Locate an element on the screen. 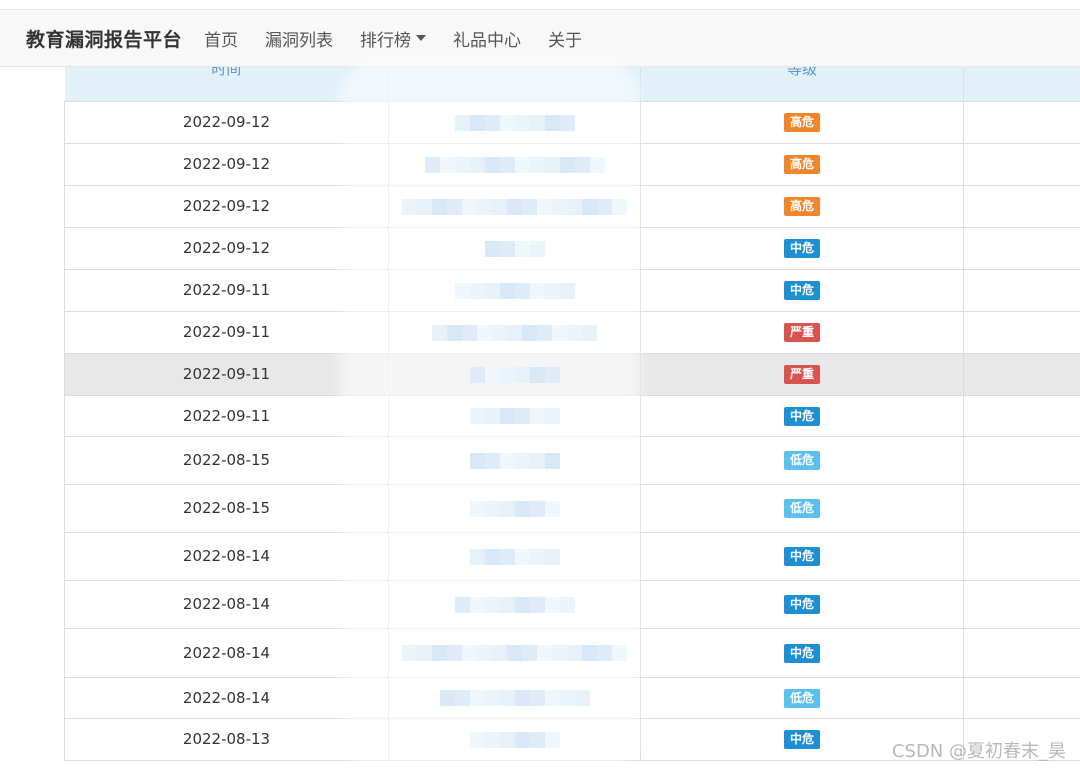 Image resolution: width=1080 pixels, height=771 pixels. brand-title: 教育漏洞报告平台 is located at coordinates (104, 38).